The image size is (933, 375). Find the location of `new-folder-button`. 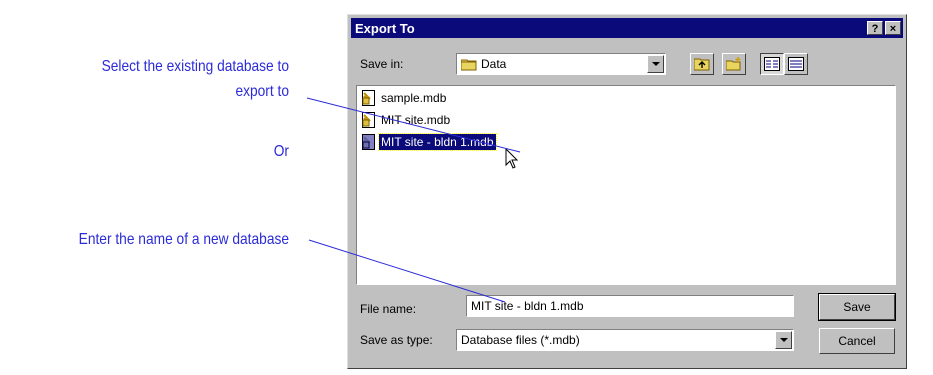

new-folder-button is located at coordinates (734, 64).